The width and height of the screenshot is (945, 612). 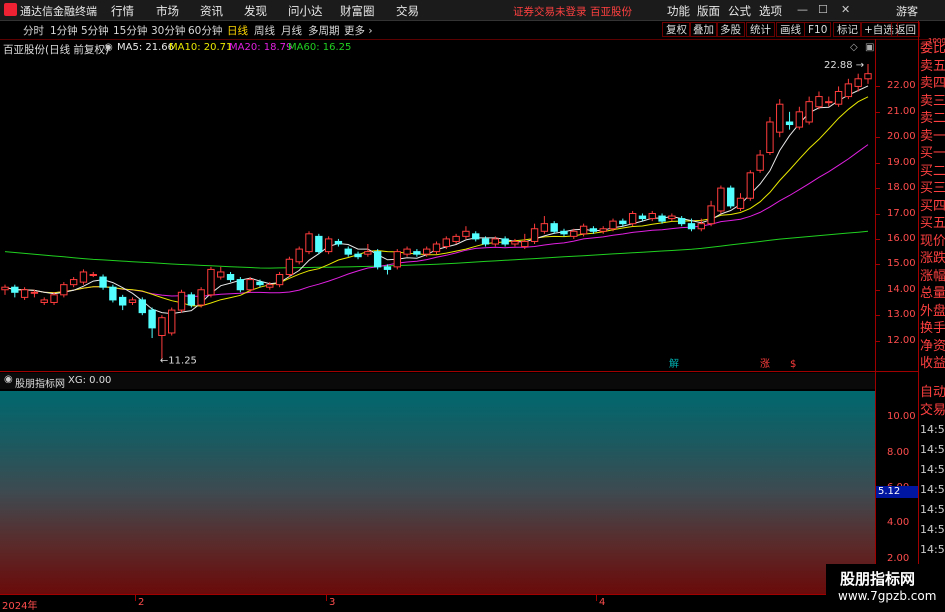 What do you see at coordinates (255, 11) in the screenshot?
I see `menu-item-discover: 发现` at bounding box center [255, 11].